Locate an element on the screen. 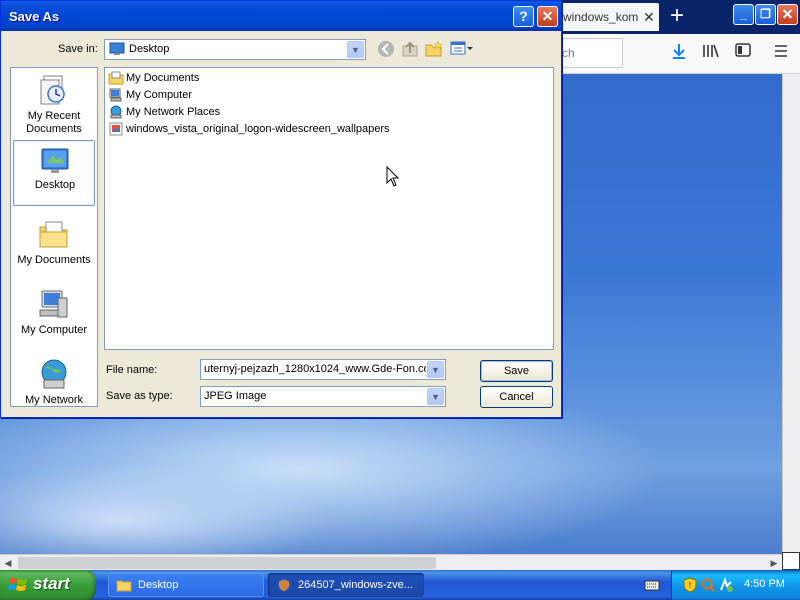 This screenshot has height=600, width=800. my-documents-icon is located at coordinates (53, 234).